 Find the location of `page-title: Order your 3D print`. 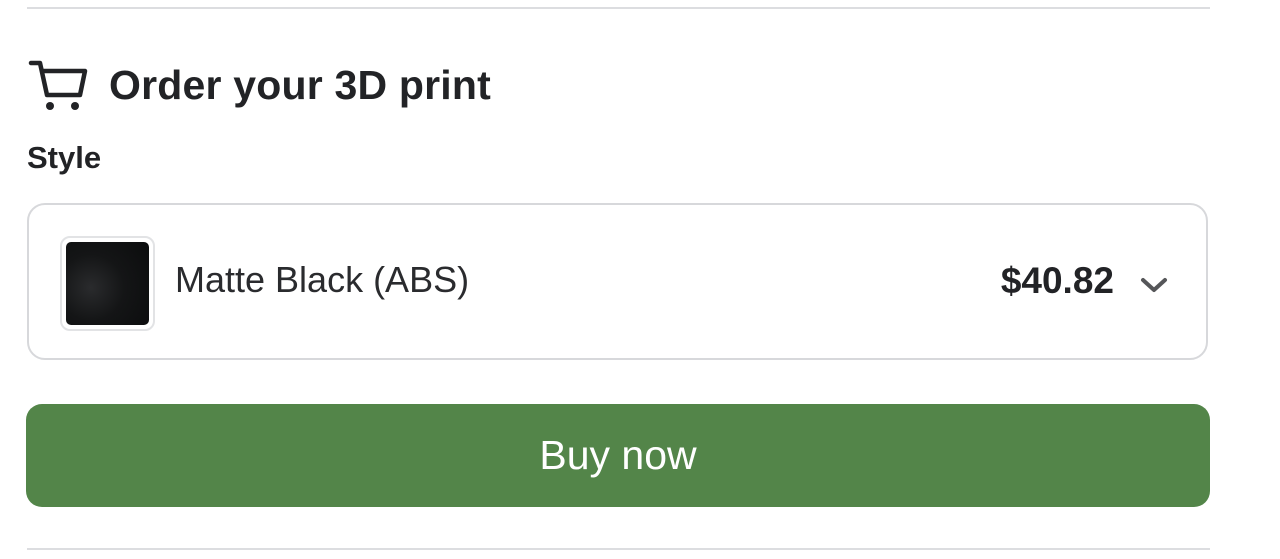

page-title: Order your 3D print is located at coordinates (300, 84).